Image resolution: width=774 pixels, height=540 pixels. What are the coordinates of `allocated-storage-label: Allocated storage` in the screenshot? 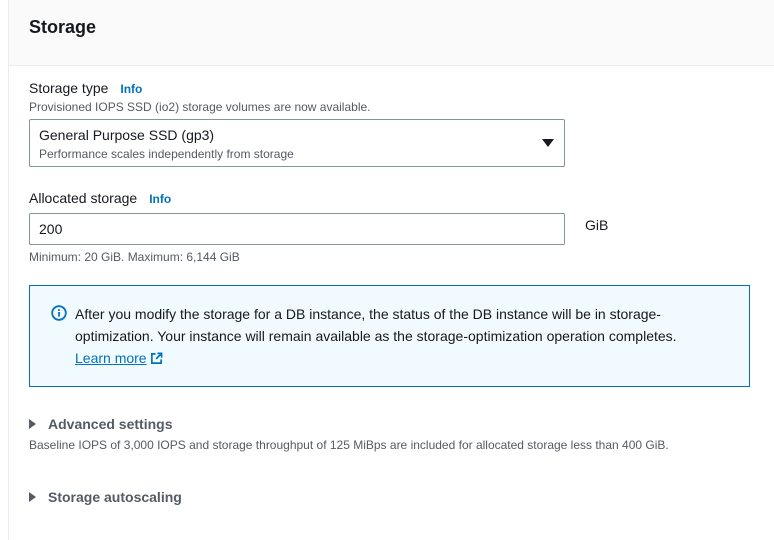 It's located at (83, 198).